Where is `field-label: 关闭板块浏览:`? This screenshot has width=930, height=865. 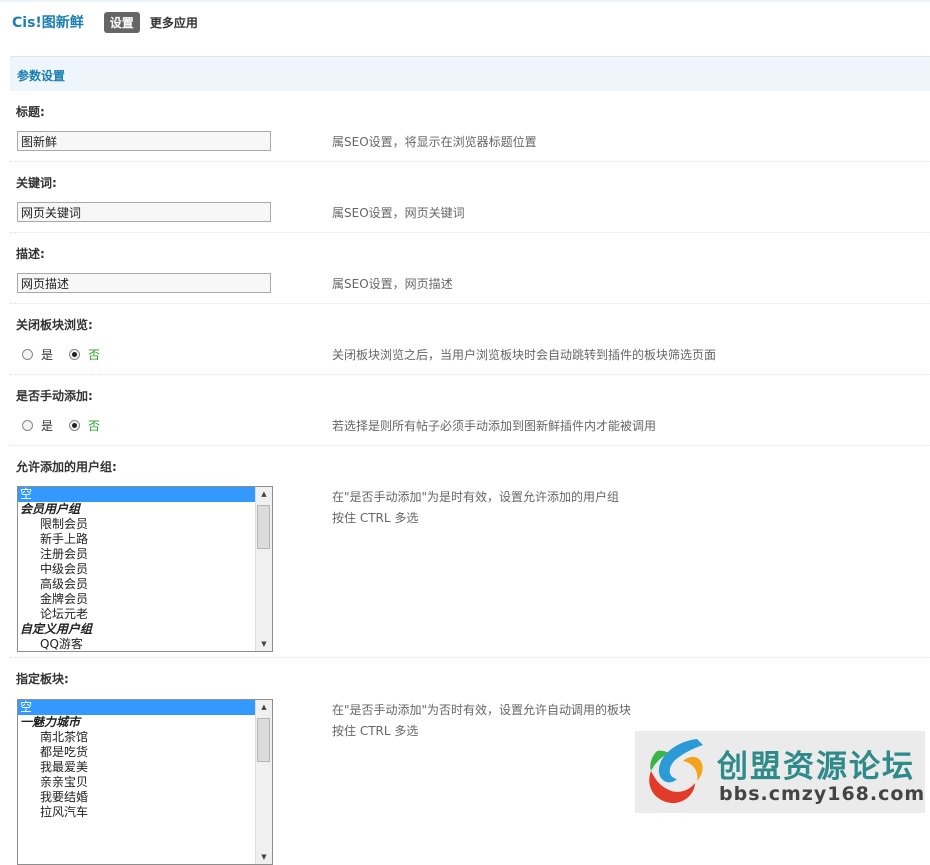
field-label: 关闭板块浏览: is located at coordinates (54, 325).